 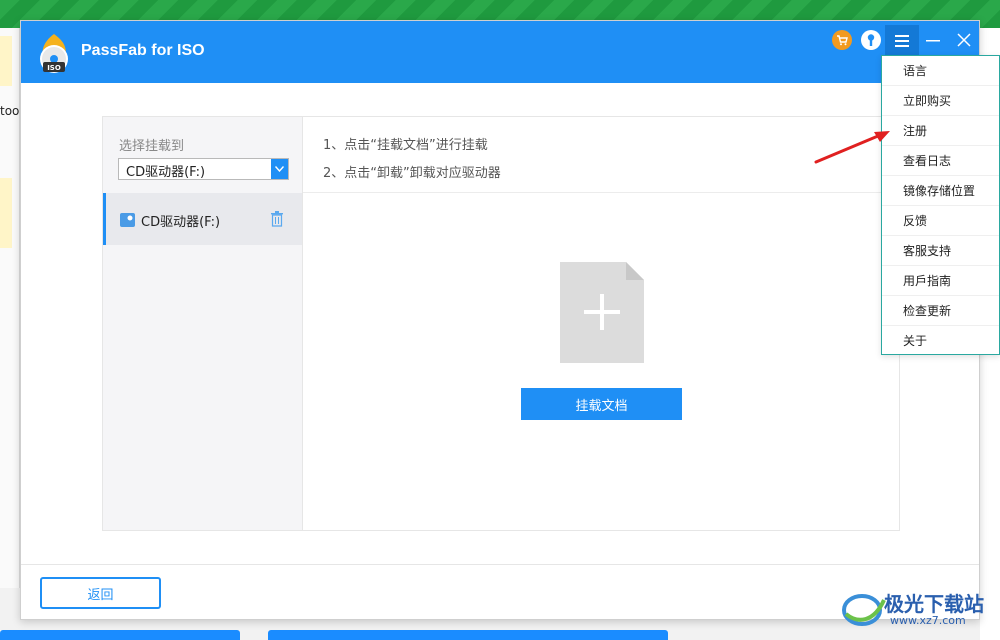 I want to click on menu-item-about: 关于, so click(x=940, y=341).